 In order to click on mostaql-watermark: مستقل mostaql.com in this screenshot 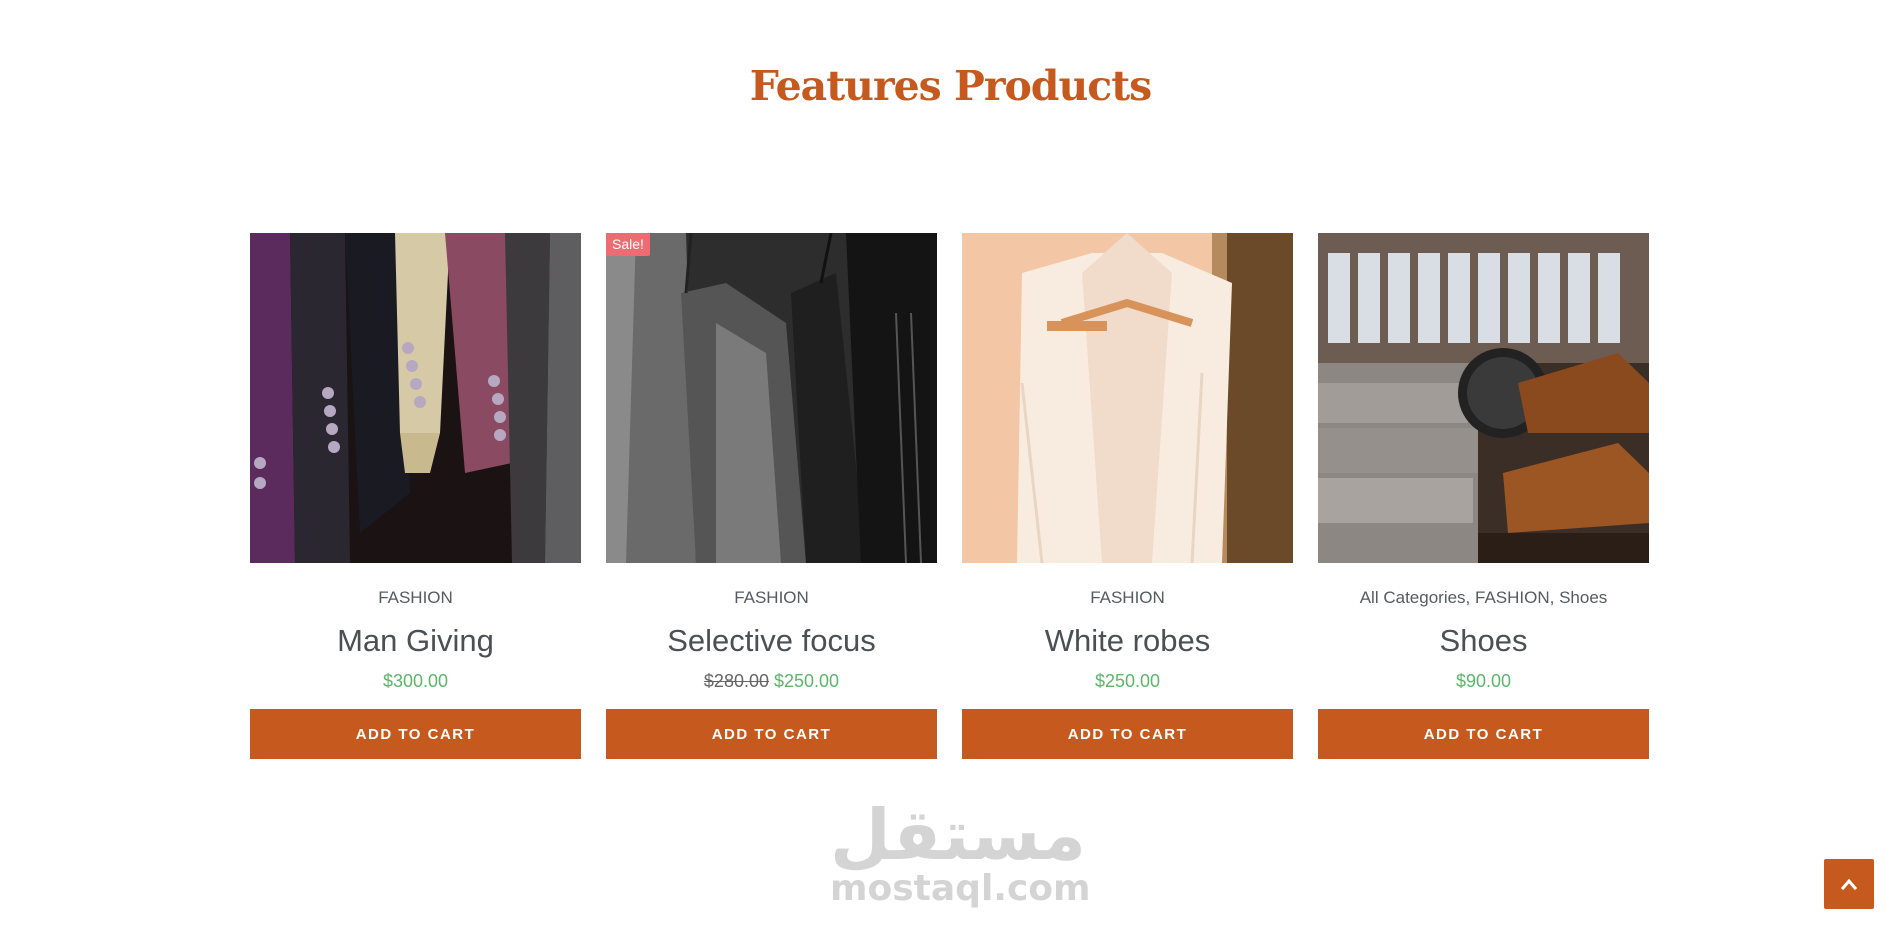, I will do `click(960, 854)`.